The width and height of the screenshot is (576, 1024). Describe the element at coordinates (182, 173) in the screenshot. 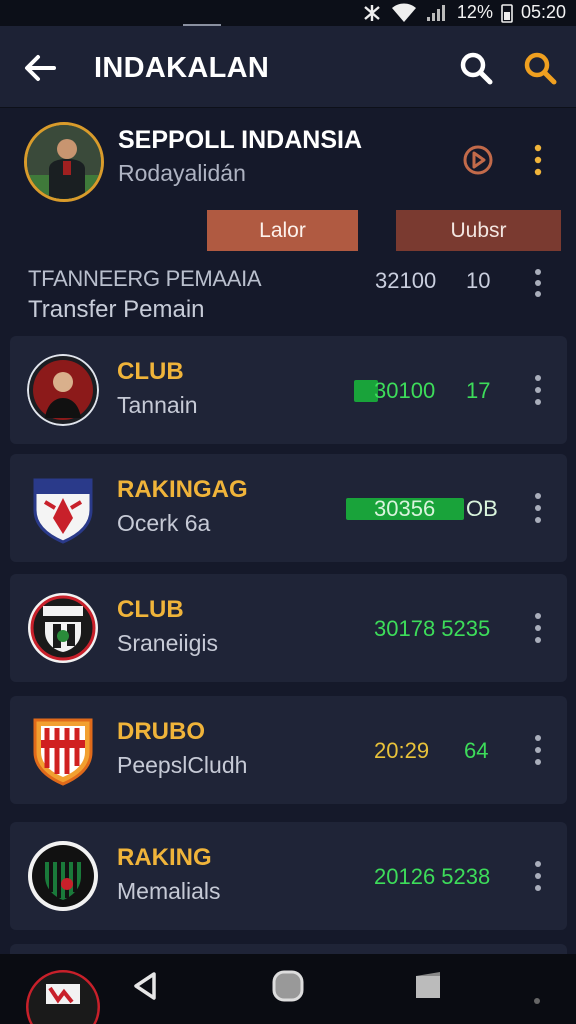

I see `profile-subtitle: Rodayalidán` at that location.